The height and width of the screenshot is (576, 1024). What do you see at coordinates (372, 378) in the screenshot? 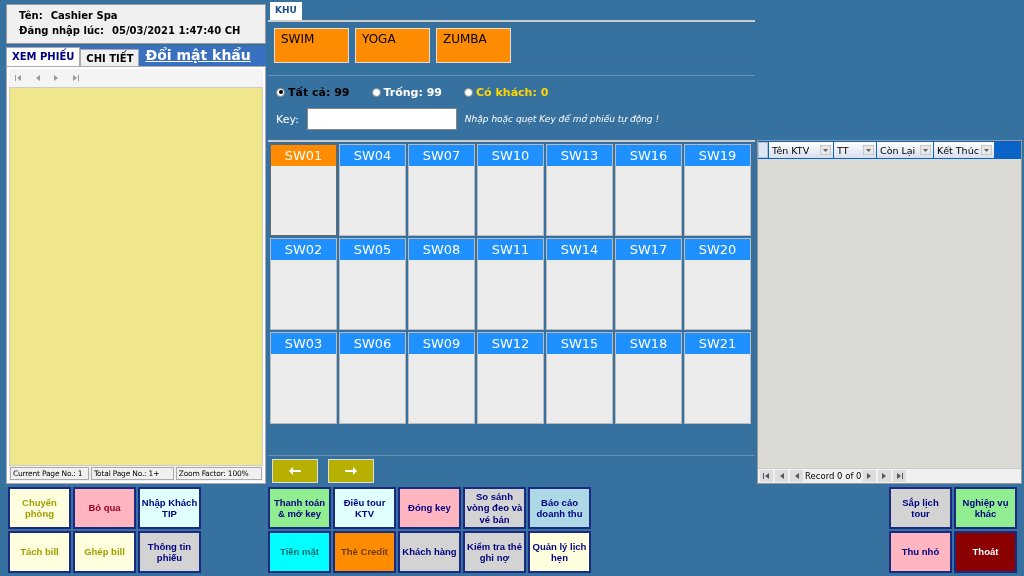
I see `room-tile: SW06` at bounding box center [372, 378].